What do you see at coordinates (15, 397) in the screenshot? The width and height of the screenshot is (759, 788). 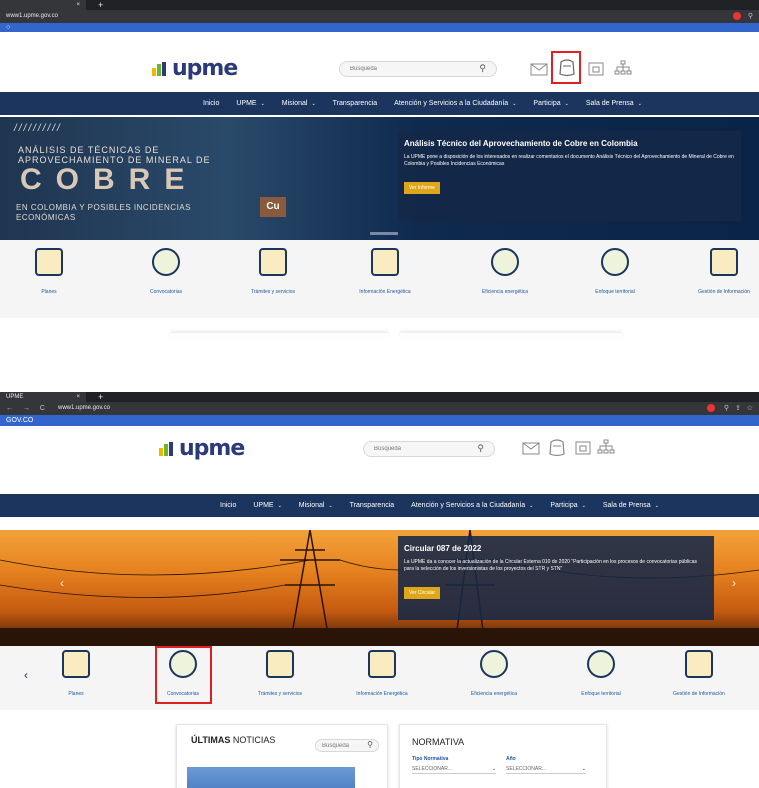 I see `tab-title: UPME` at bounding box center [15, 397].